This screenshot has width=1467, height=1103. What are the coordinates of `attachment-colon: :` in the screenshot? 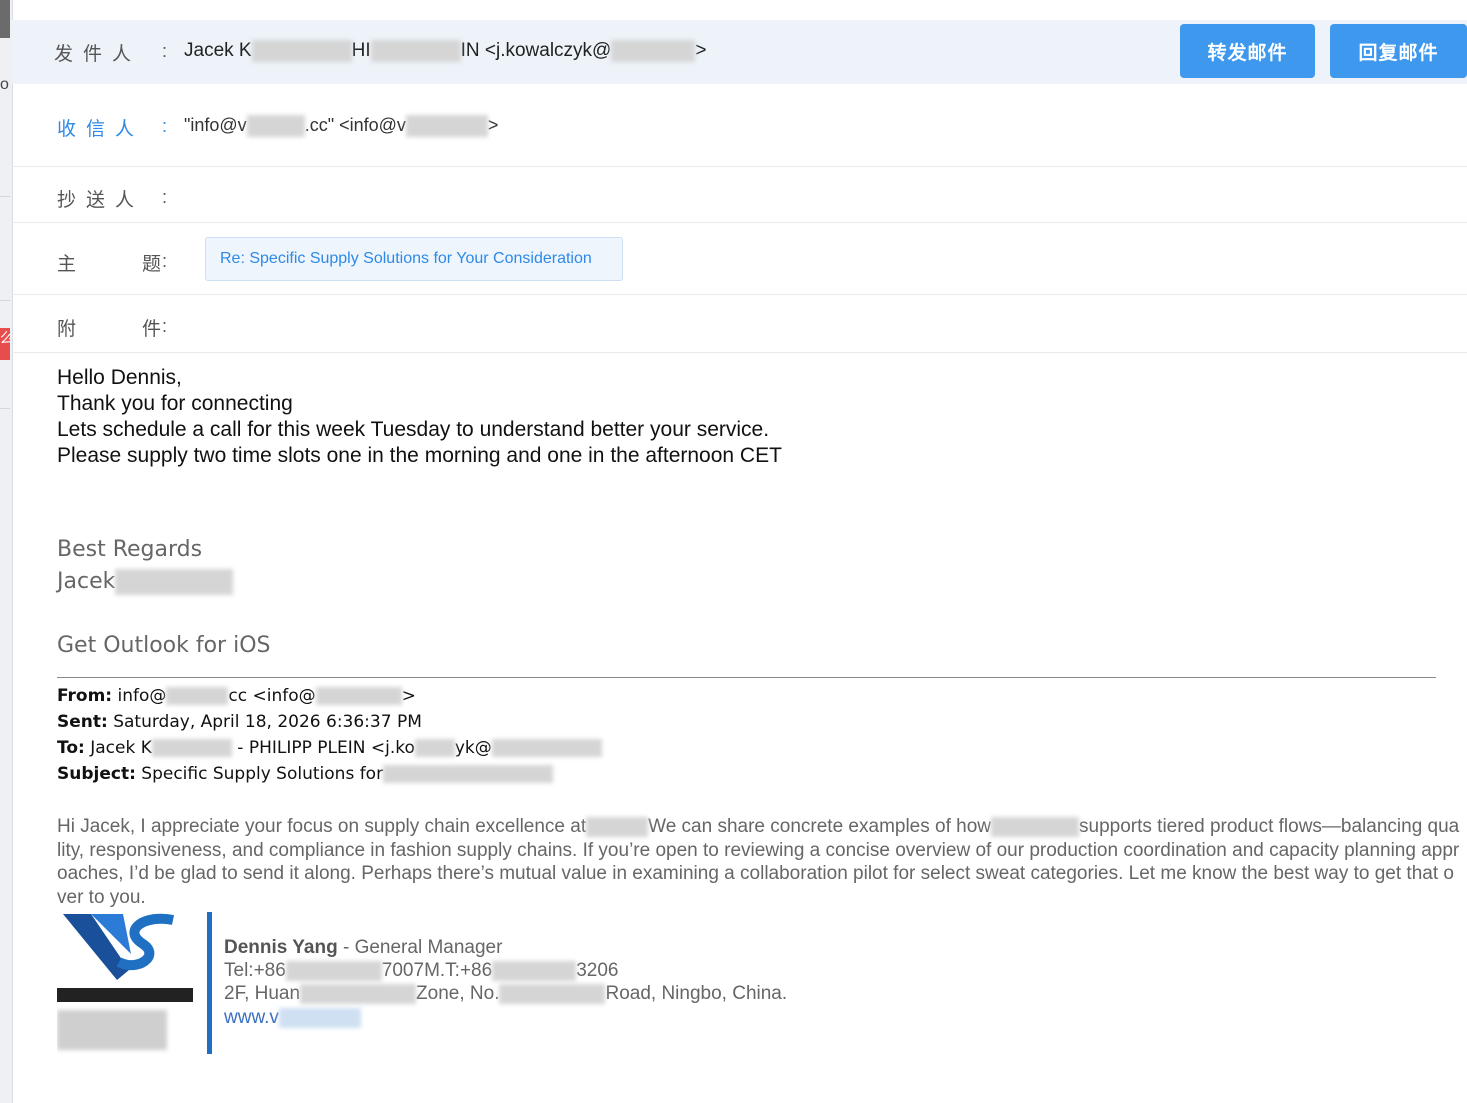 It's located at (165, 326).